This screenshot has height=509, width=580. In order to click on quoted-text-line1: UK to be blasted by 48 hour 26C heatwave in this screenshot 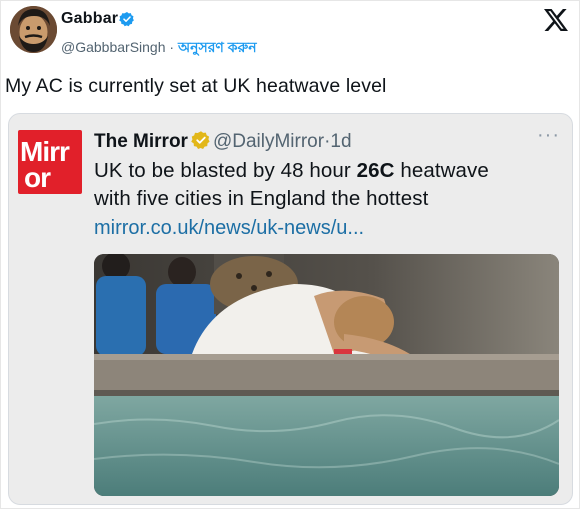, I will do `click(291, 171)`.